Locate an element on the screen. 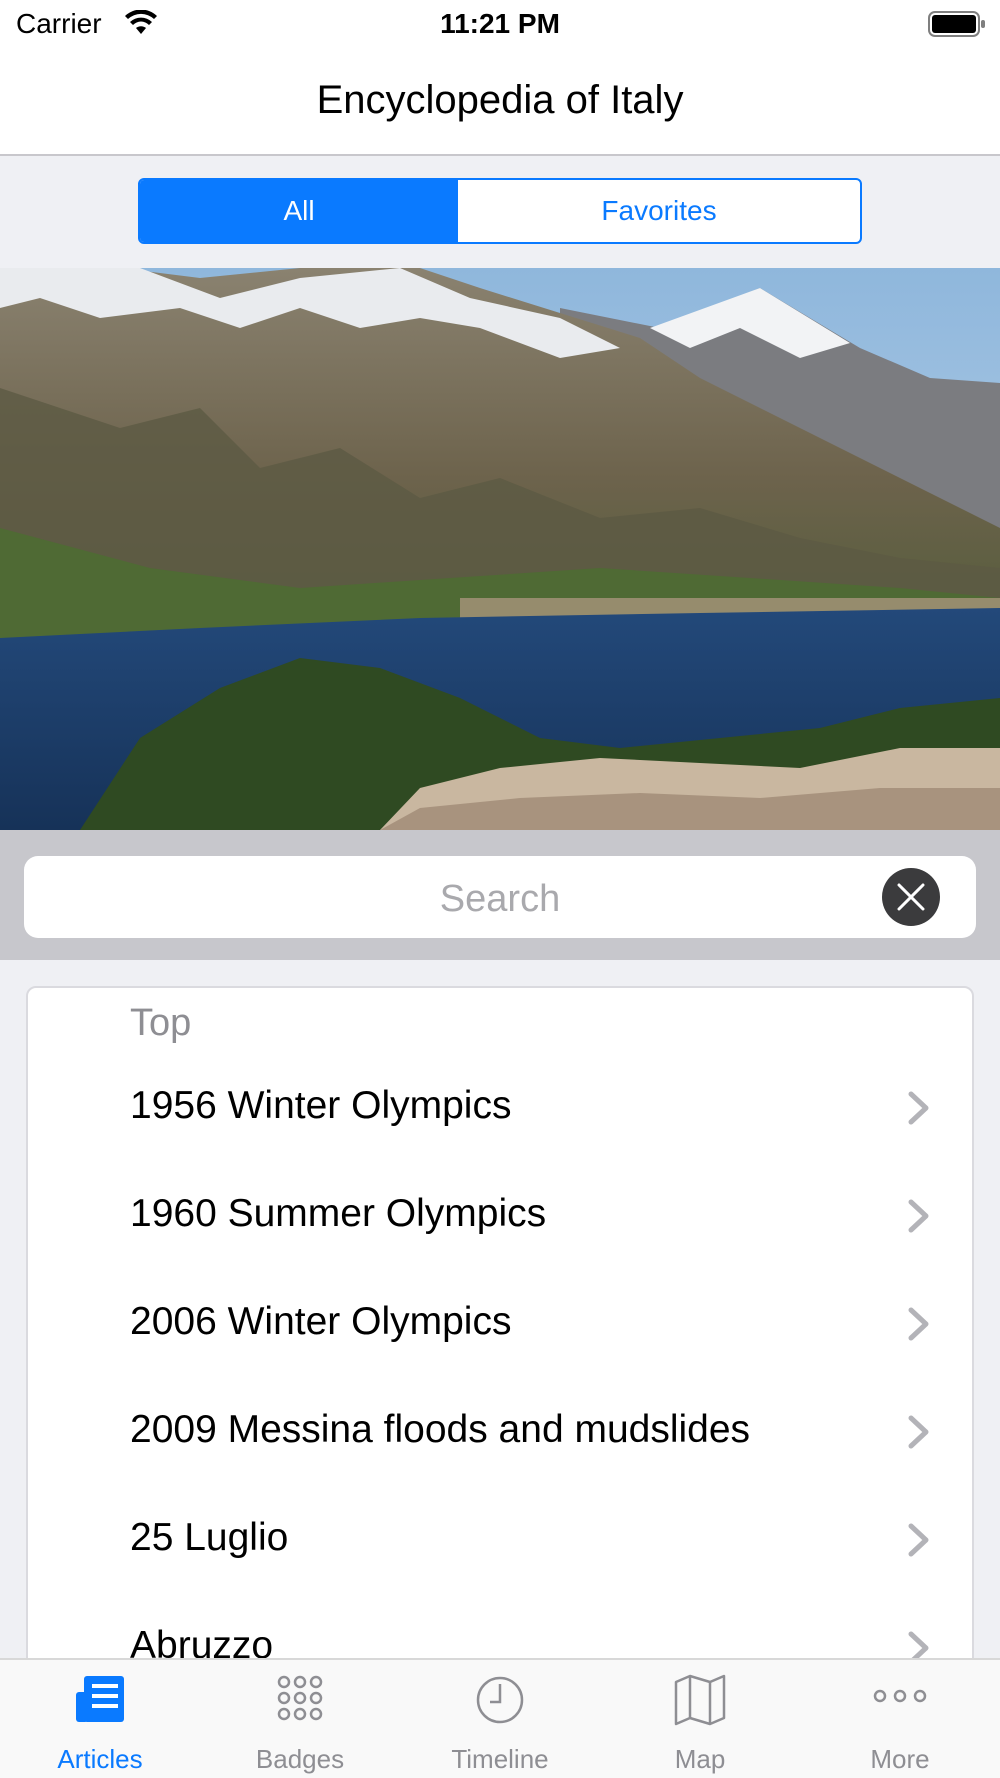 Image resolution: width=1000 pixels, height=1778 pixels. grid-dots-icon is located at coordinates (300, 1698).